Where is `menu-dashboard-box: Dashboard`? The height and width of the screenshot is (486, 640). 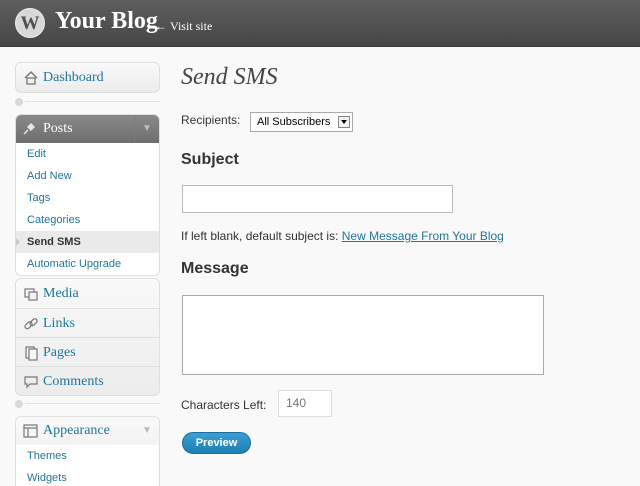
menu-dashboard-box: Dashboard is located at coordinates (87, 77).